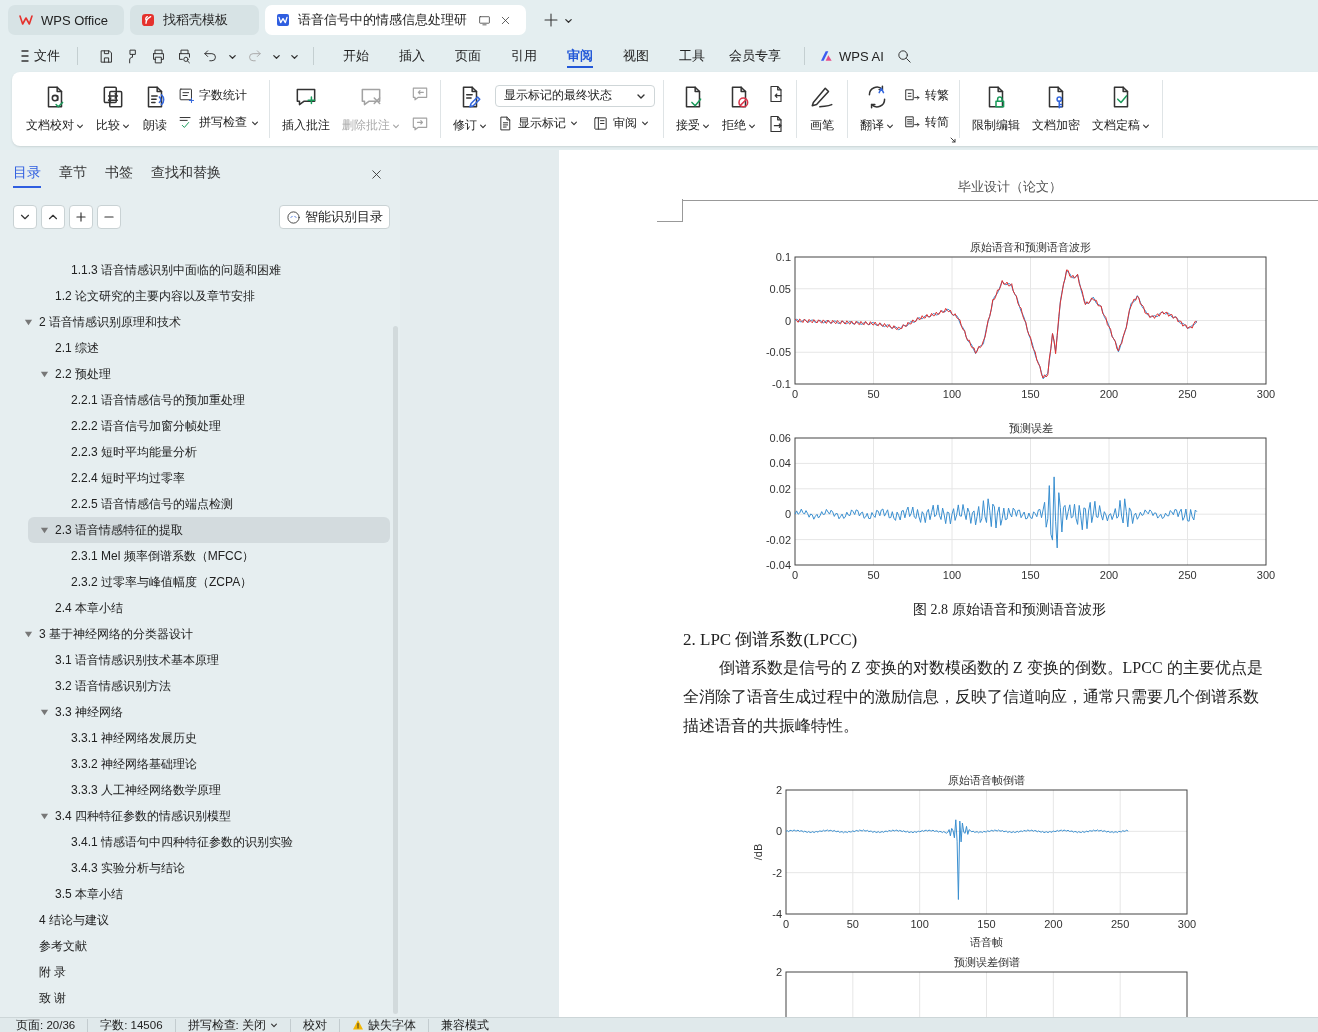  Describe the element at coordinates (195, 790) in the screenshot. I see `outline-item: 3.3.3 人工神经网络数学原理` at that location.